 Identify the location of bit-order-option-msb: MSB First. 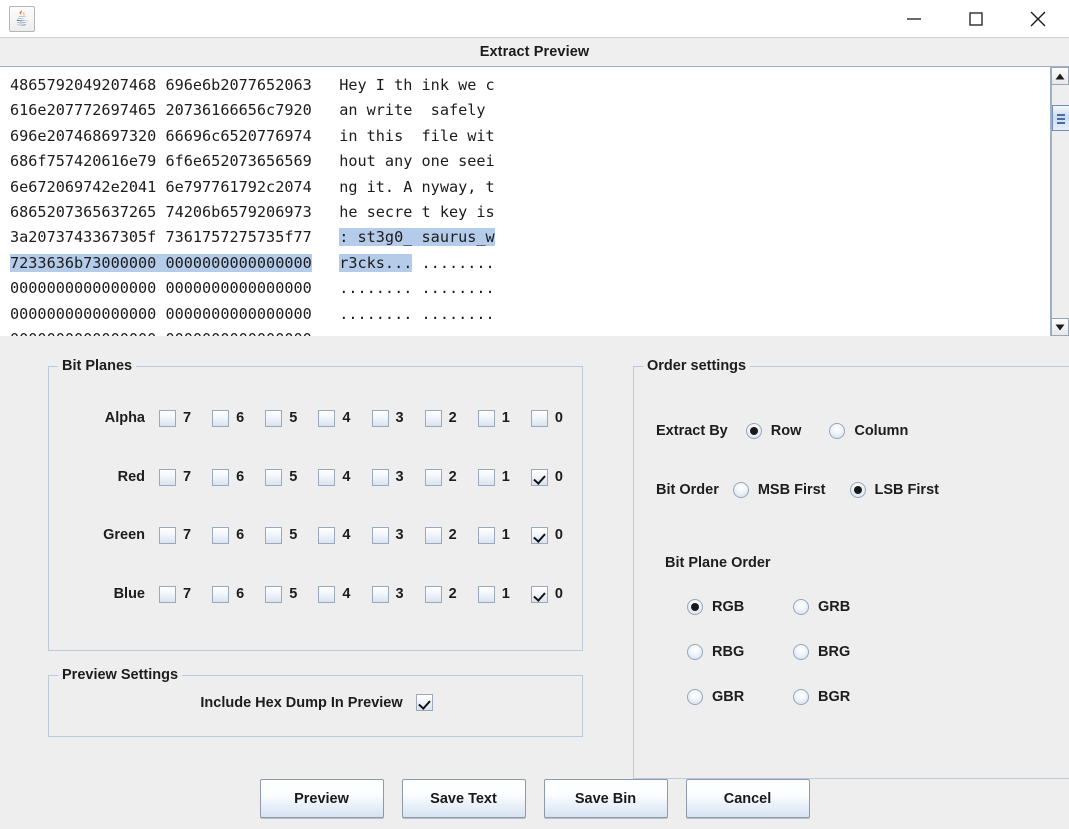
(779, 490).